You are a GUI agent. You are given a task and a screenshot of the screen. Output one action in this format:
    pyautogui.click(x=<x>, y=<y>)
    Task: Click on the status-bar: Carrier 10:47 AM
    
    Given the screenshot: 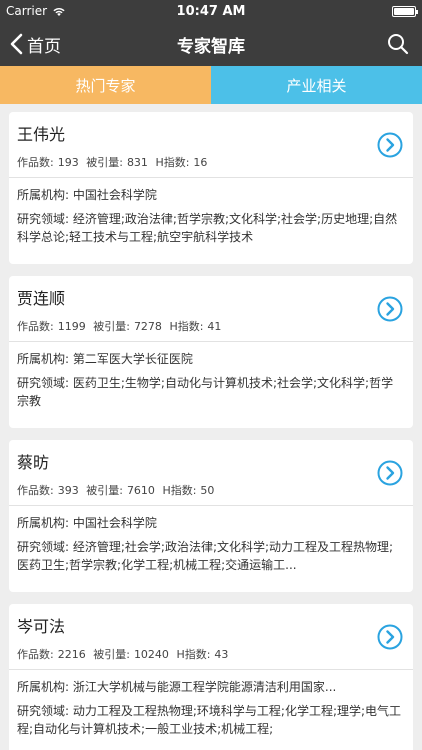 What is the action you would take?
    pyautogui.click(x=211, y=11)
    